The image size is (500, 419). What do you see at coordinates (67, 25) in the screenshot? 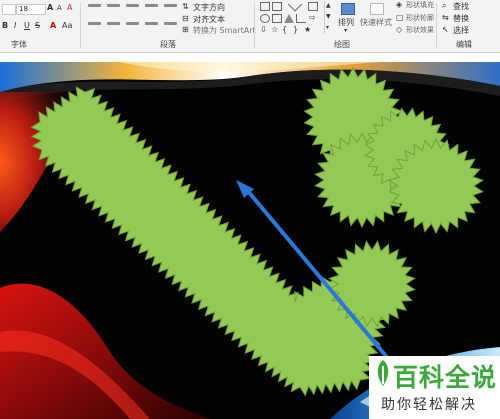
I see `highlight-icon: Aa` at bounding box center [67, 25].